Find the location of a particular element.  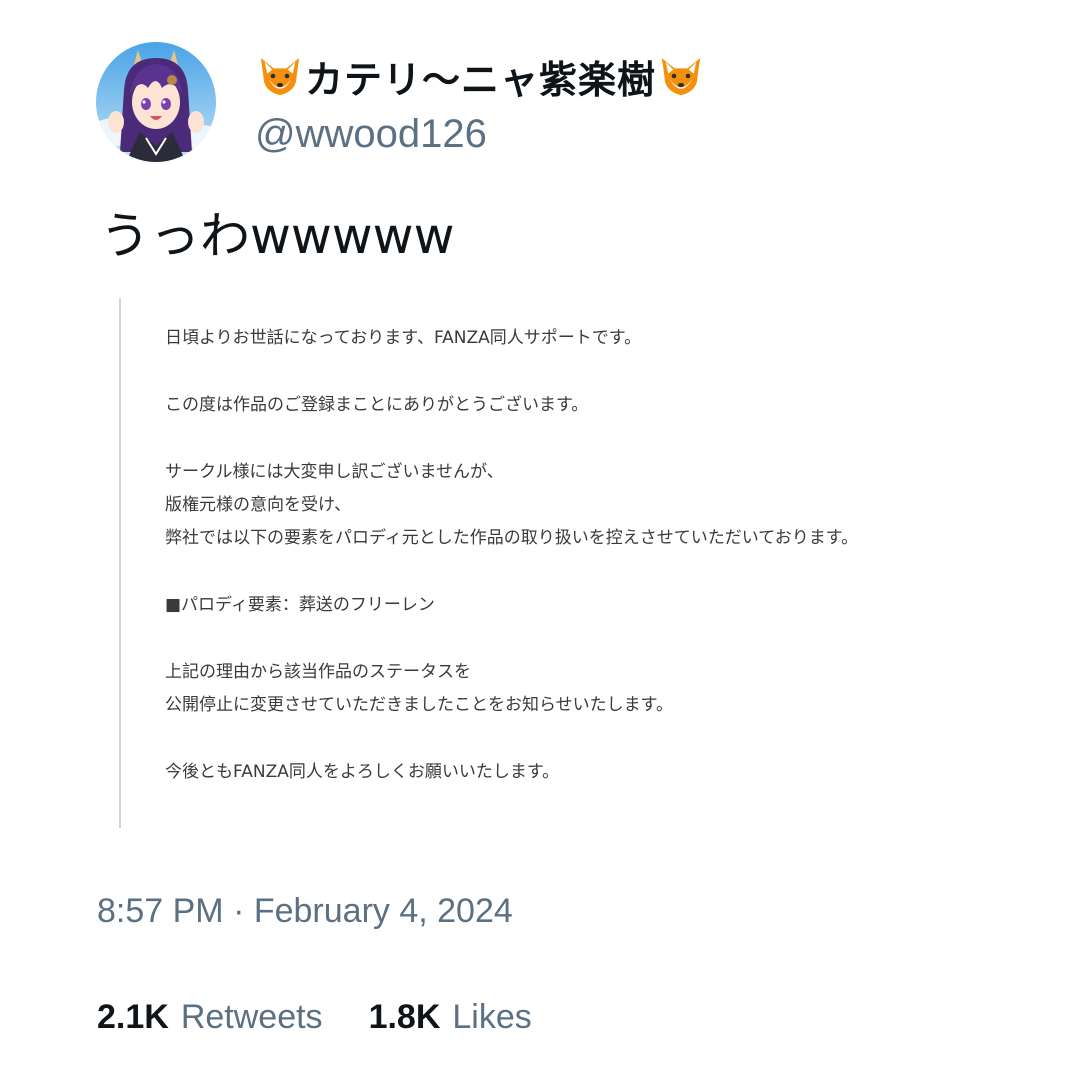

notice-line: この度は作品のご登録まことにありがとうございます。 is located at coordinates (377, 405).